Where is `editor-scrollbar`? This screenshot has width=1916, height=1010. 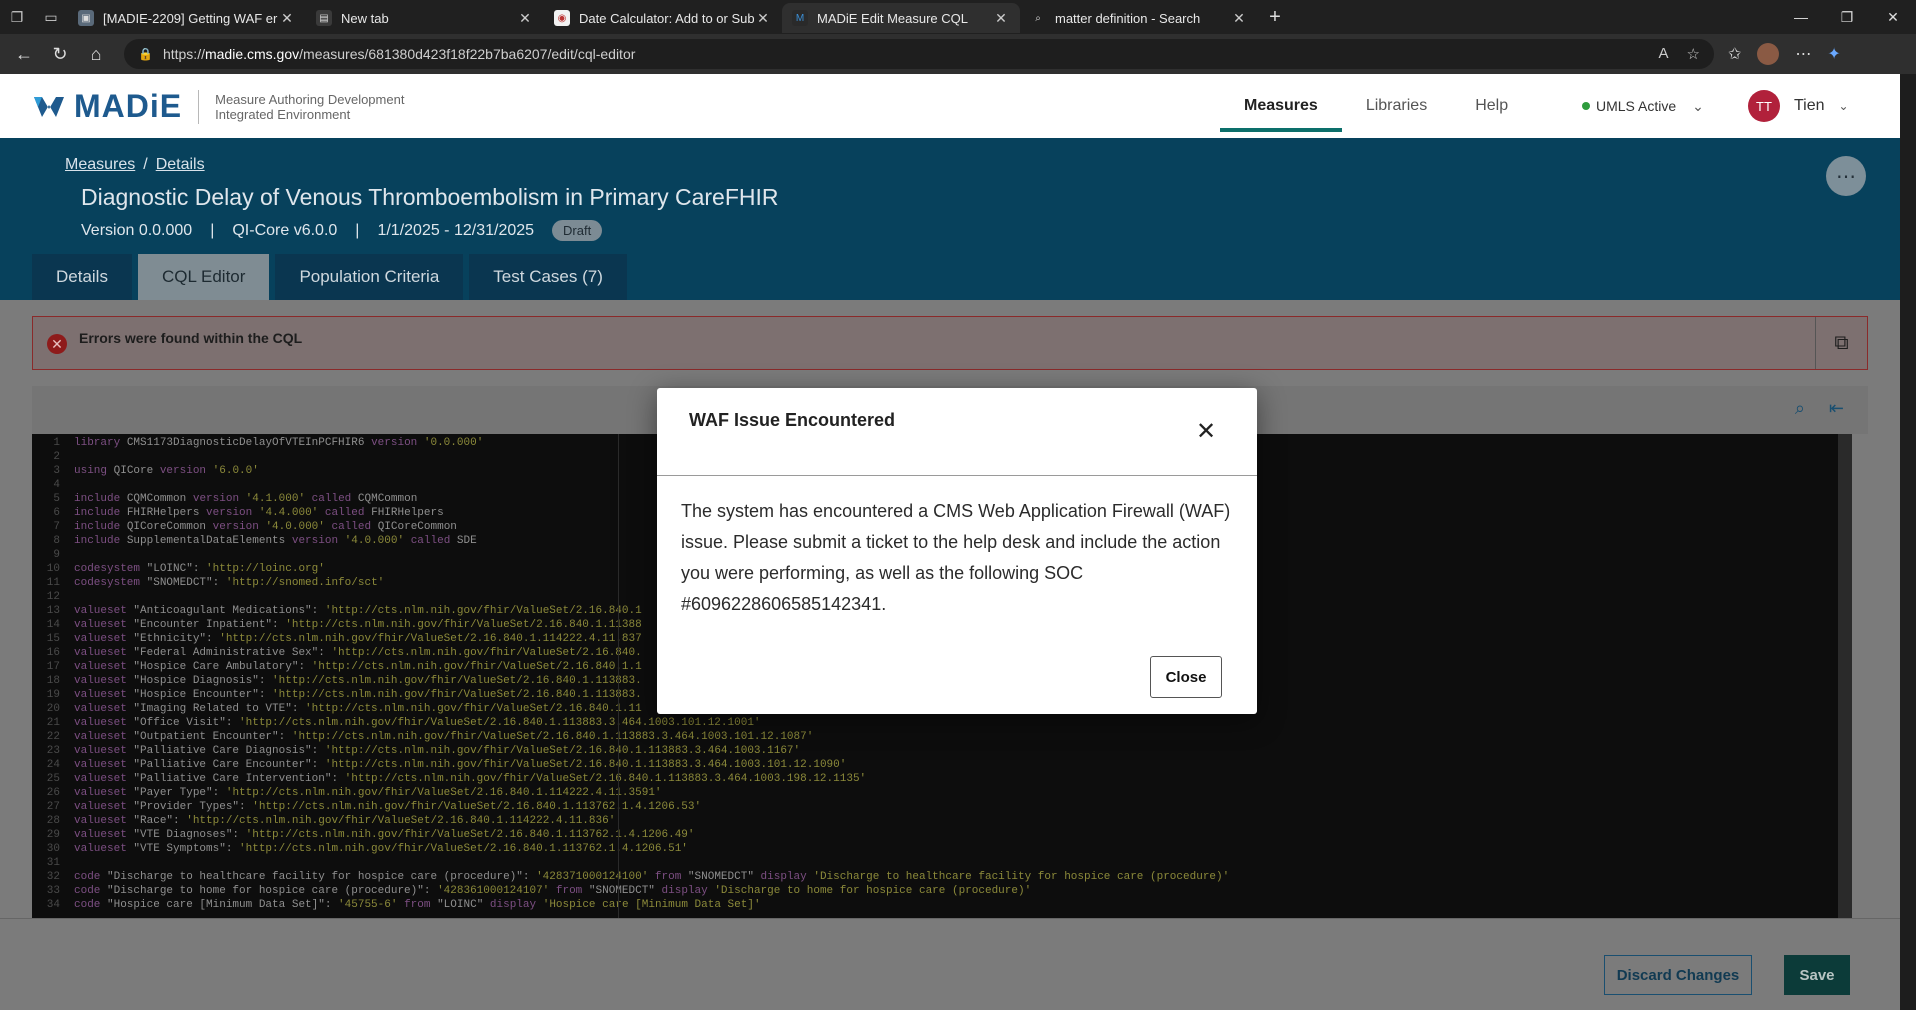
editor-scrollbar is located at coordinates (1845, 676).